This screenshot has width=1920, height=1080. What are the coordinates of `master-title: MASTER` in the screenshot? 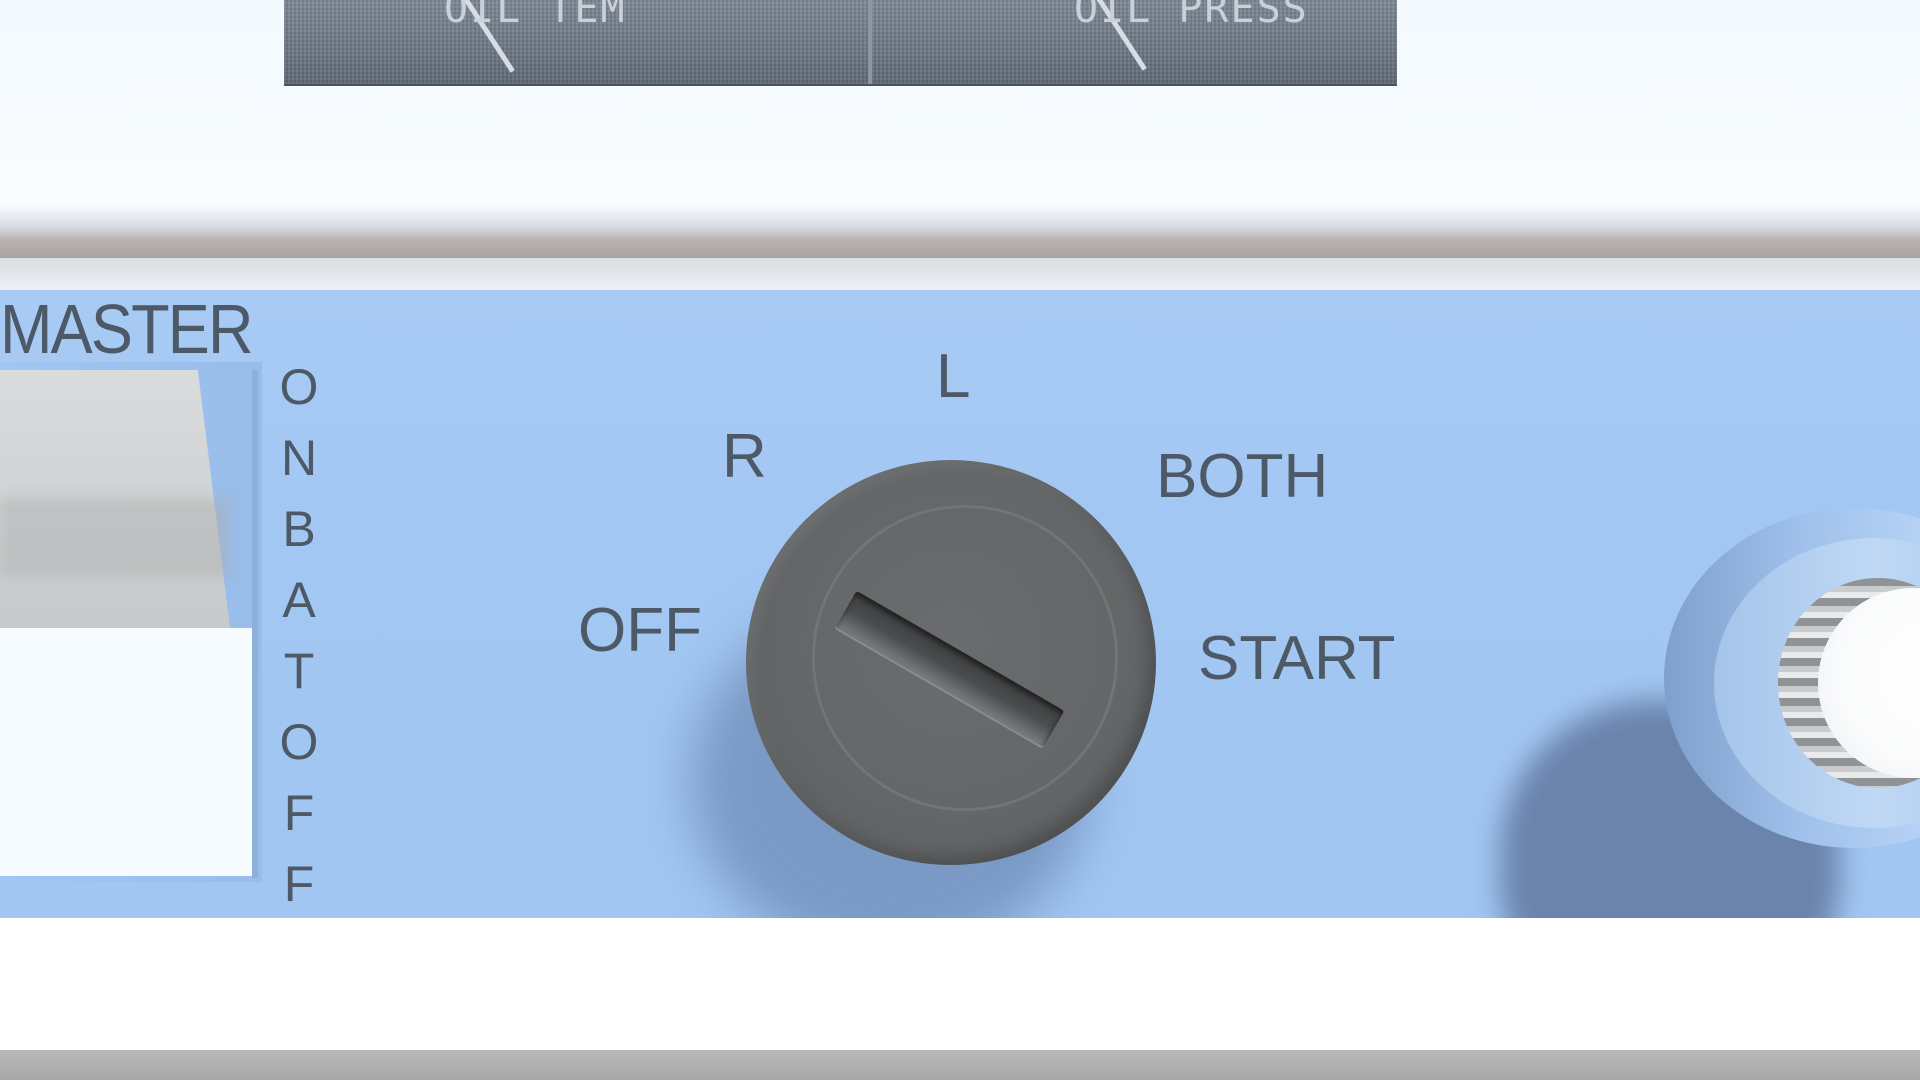 It's located at (127, 329).